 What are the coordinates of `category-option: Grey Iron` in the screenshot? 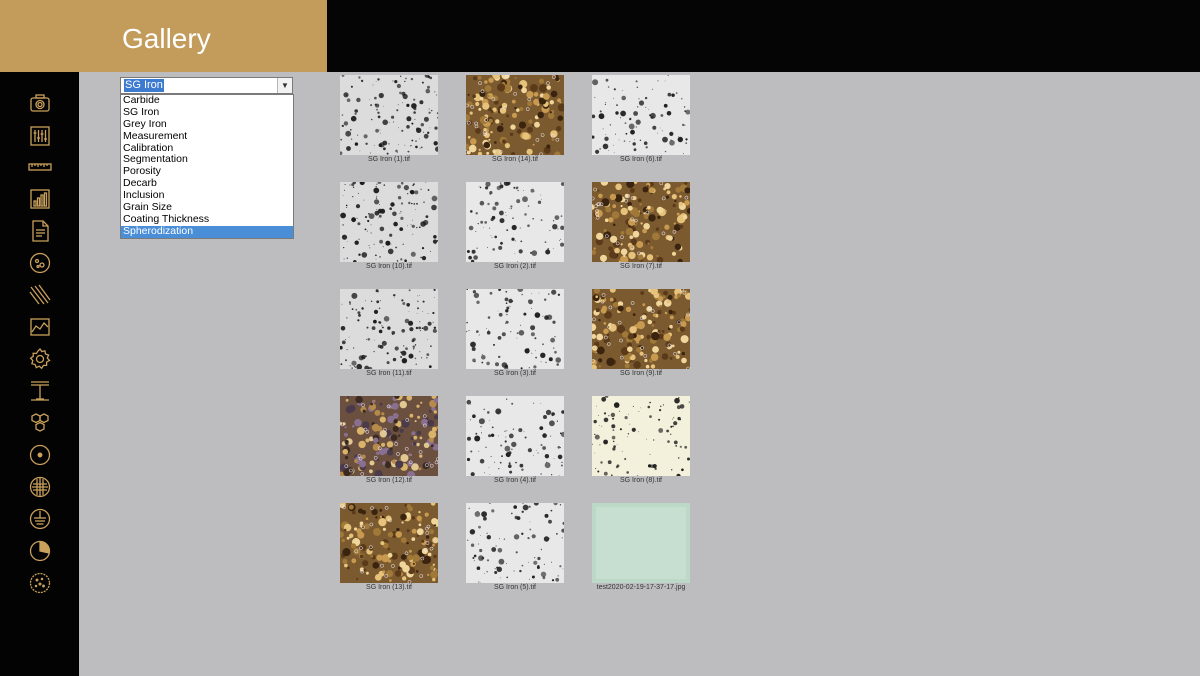 It's located at (207, 124).